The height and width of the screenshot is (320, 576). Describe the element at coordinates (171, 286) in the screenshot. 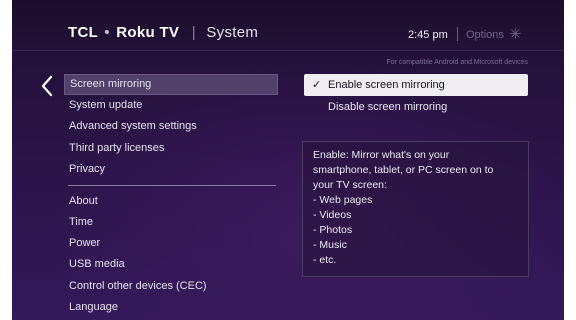

I see `menu-item-control-other-devices: Control other devices (CEC)` at that location.